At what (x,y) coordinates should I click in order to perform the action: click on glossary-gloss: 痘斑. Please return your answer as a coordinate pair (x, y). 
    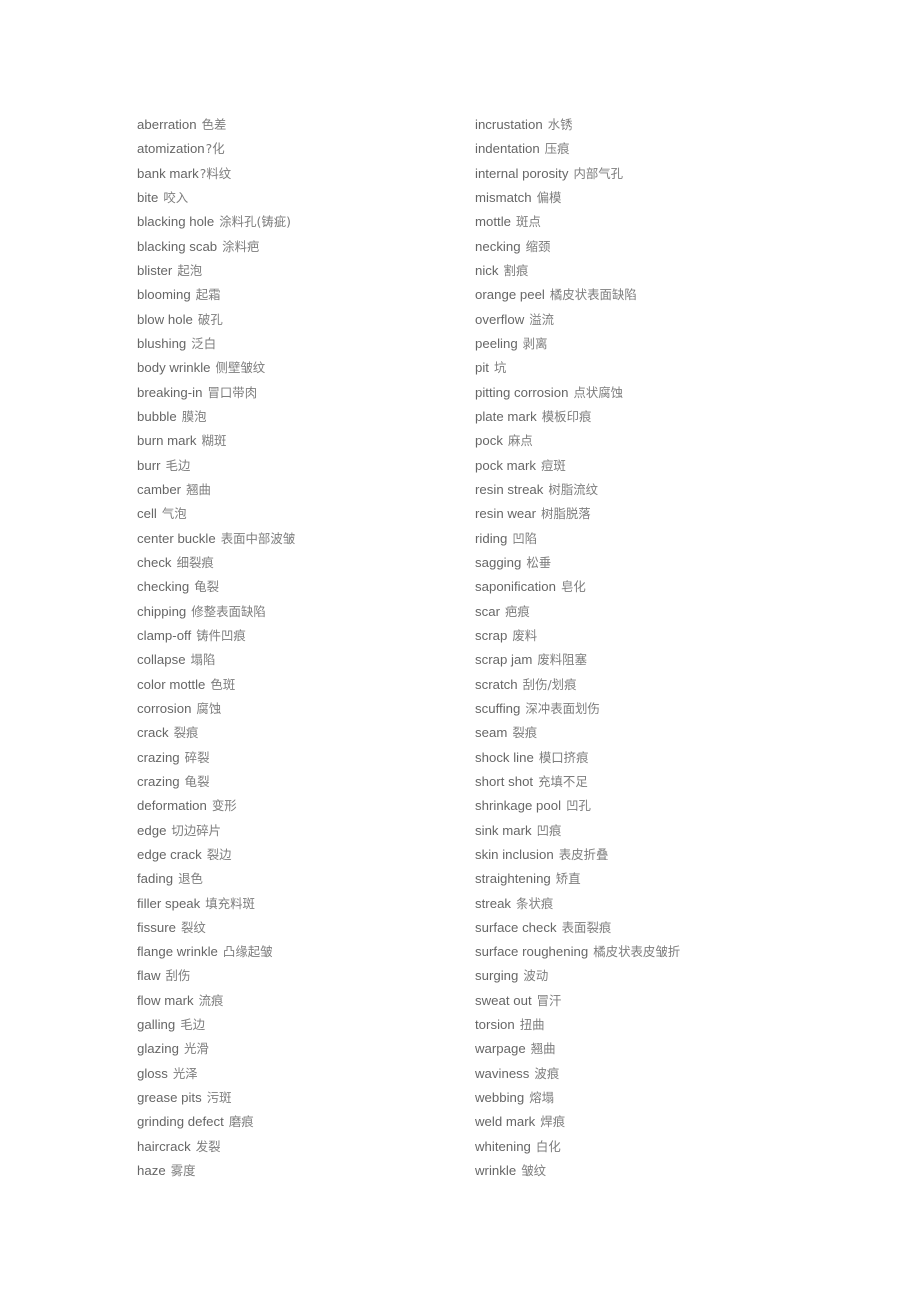
    Looking at the image, I should click on (553, 465).